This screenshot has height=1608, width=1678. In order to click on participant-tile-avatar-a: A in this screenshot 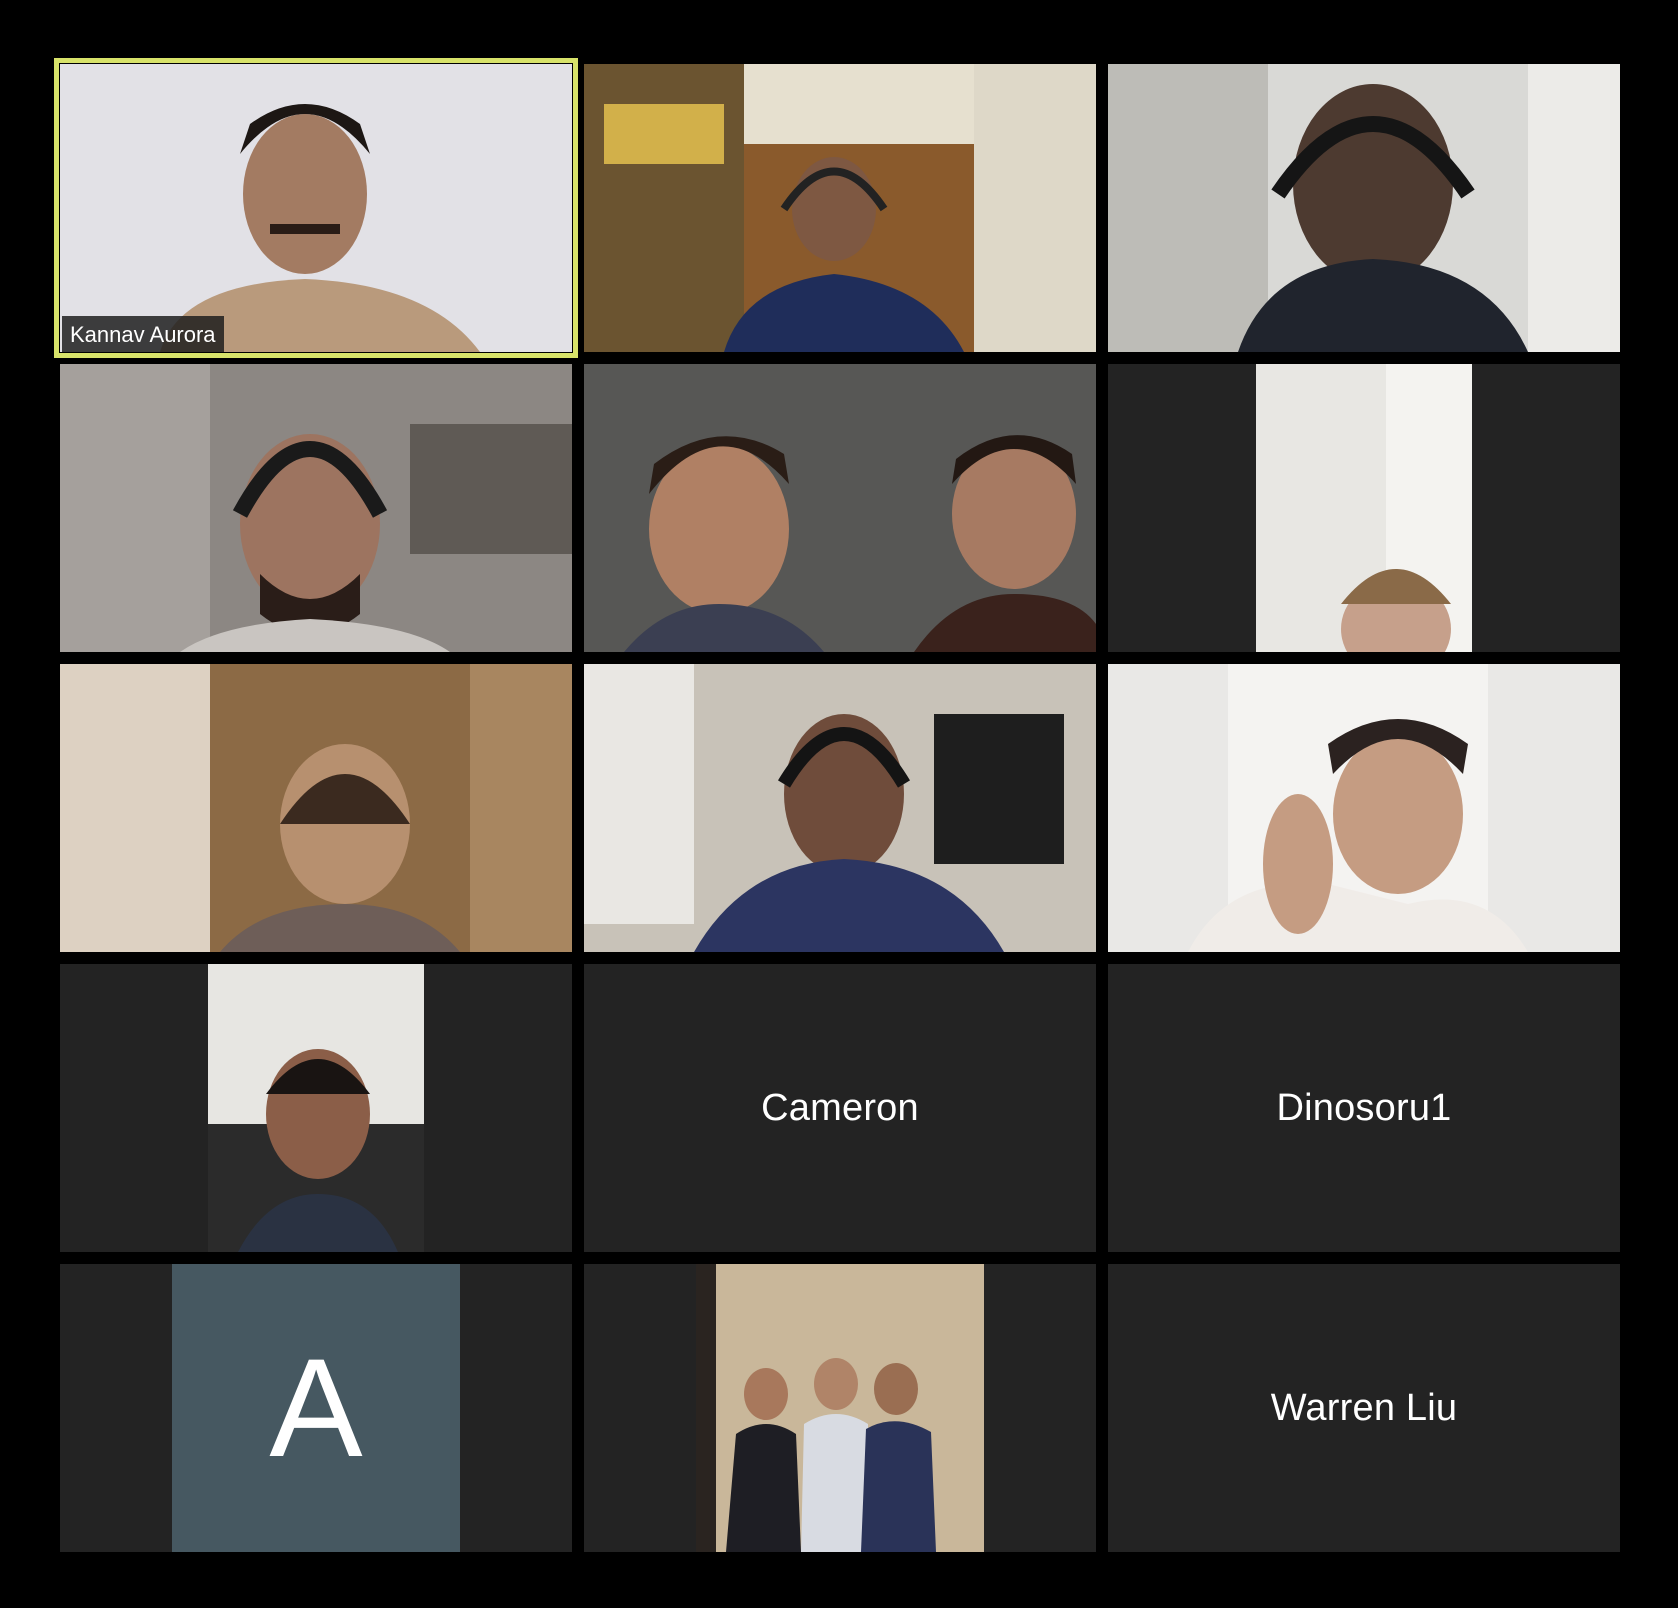, I will do `click(316, 1408)`.